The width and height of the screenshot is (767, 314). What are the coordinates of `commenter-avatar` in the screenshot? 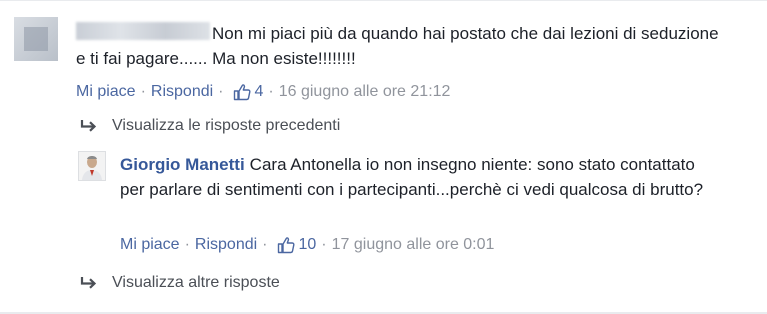 It's located at (36, 39).